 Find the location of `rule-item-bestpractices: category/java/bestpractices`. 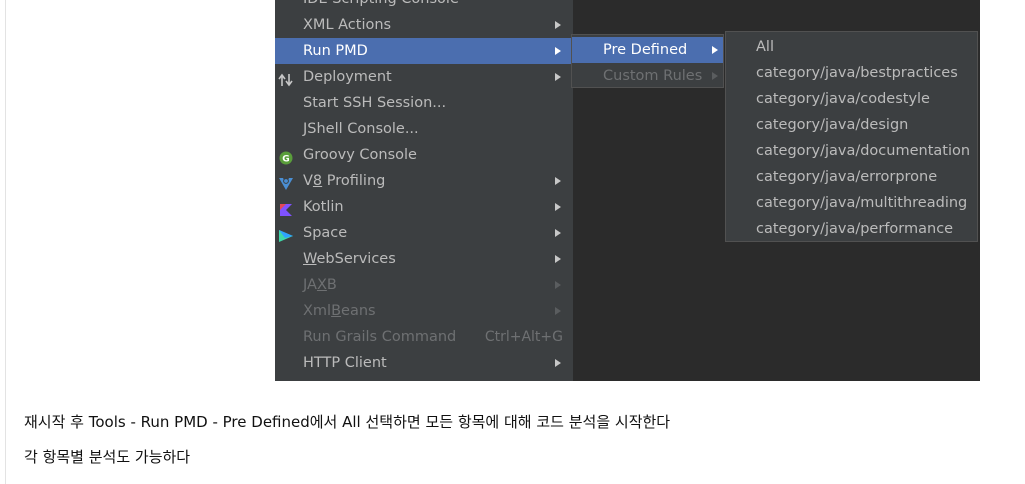

rule-item-bestpractices: category/java/bestpractices is located at coordinates (851, 73).